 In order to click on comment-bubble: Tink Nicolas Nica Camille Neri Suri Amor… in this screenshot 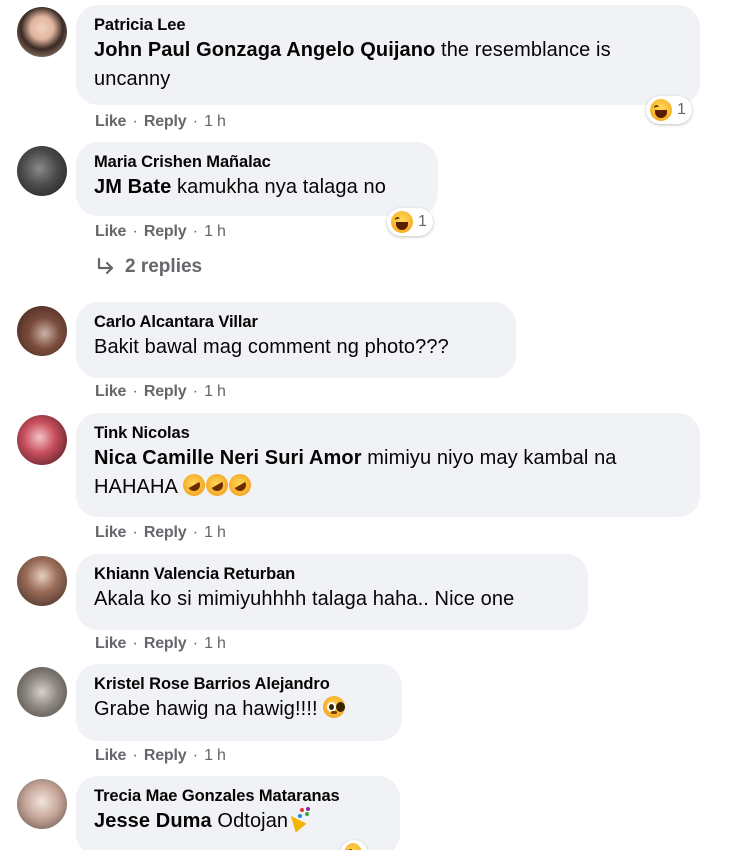, I will do `click(388, 465)`.